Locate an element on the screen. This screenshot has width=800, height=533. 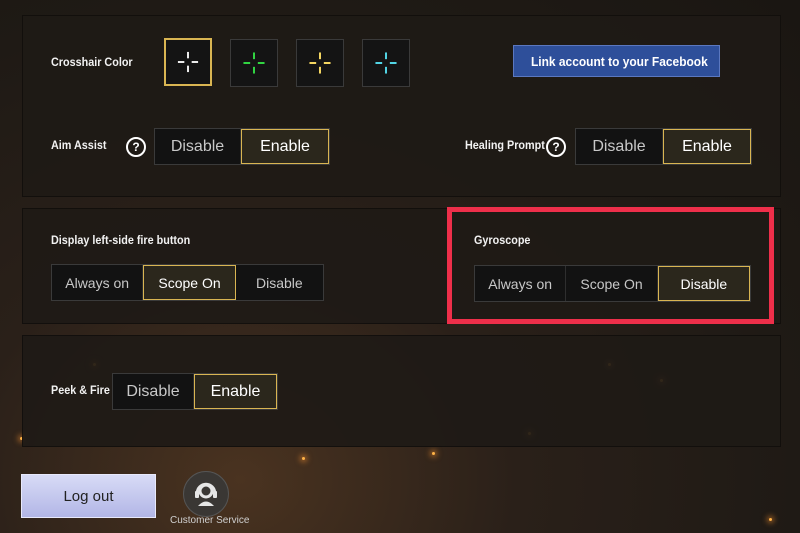
healing-prompt-disable-option: Disable is located at coordinates (619, 146).